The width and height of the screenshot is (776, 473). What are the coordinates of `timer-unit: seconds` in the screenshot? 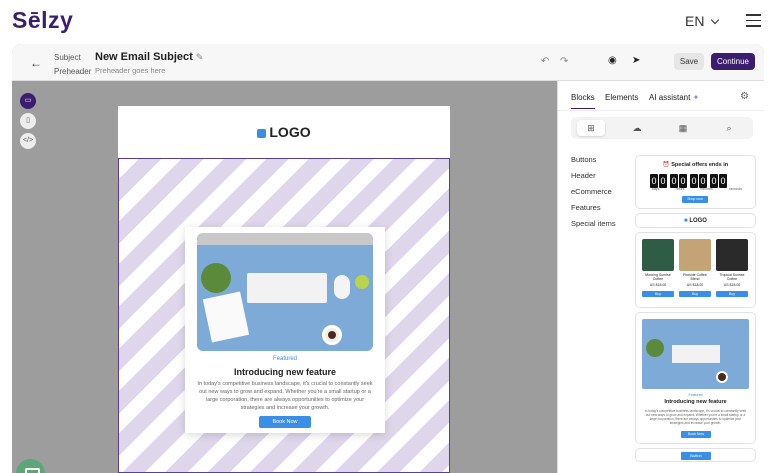 It's located at (735, 189).